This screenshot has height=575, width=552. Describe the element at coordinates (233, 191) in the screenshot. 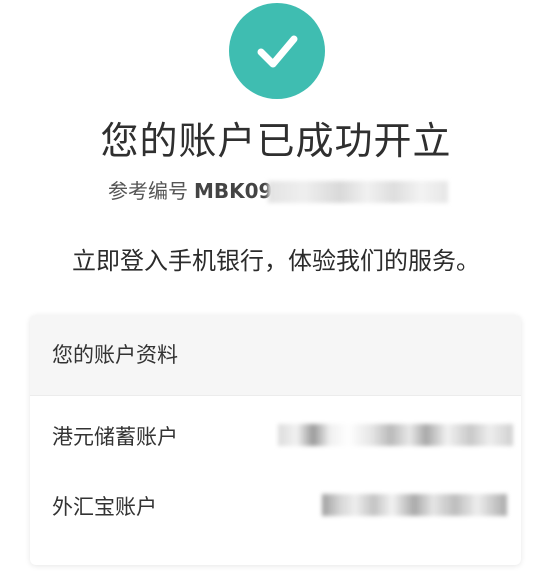

I see `reference-number: MBK09` at that location.